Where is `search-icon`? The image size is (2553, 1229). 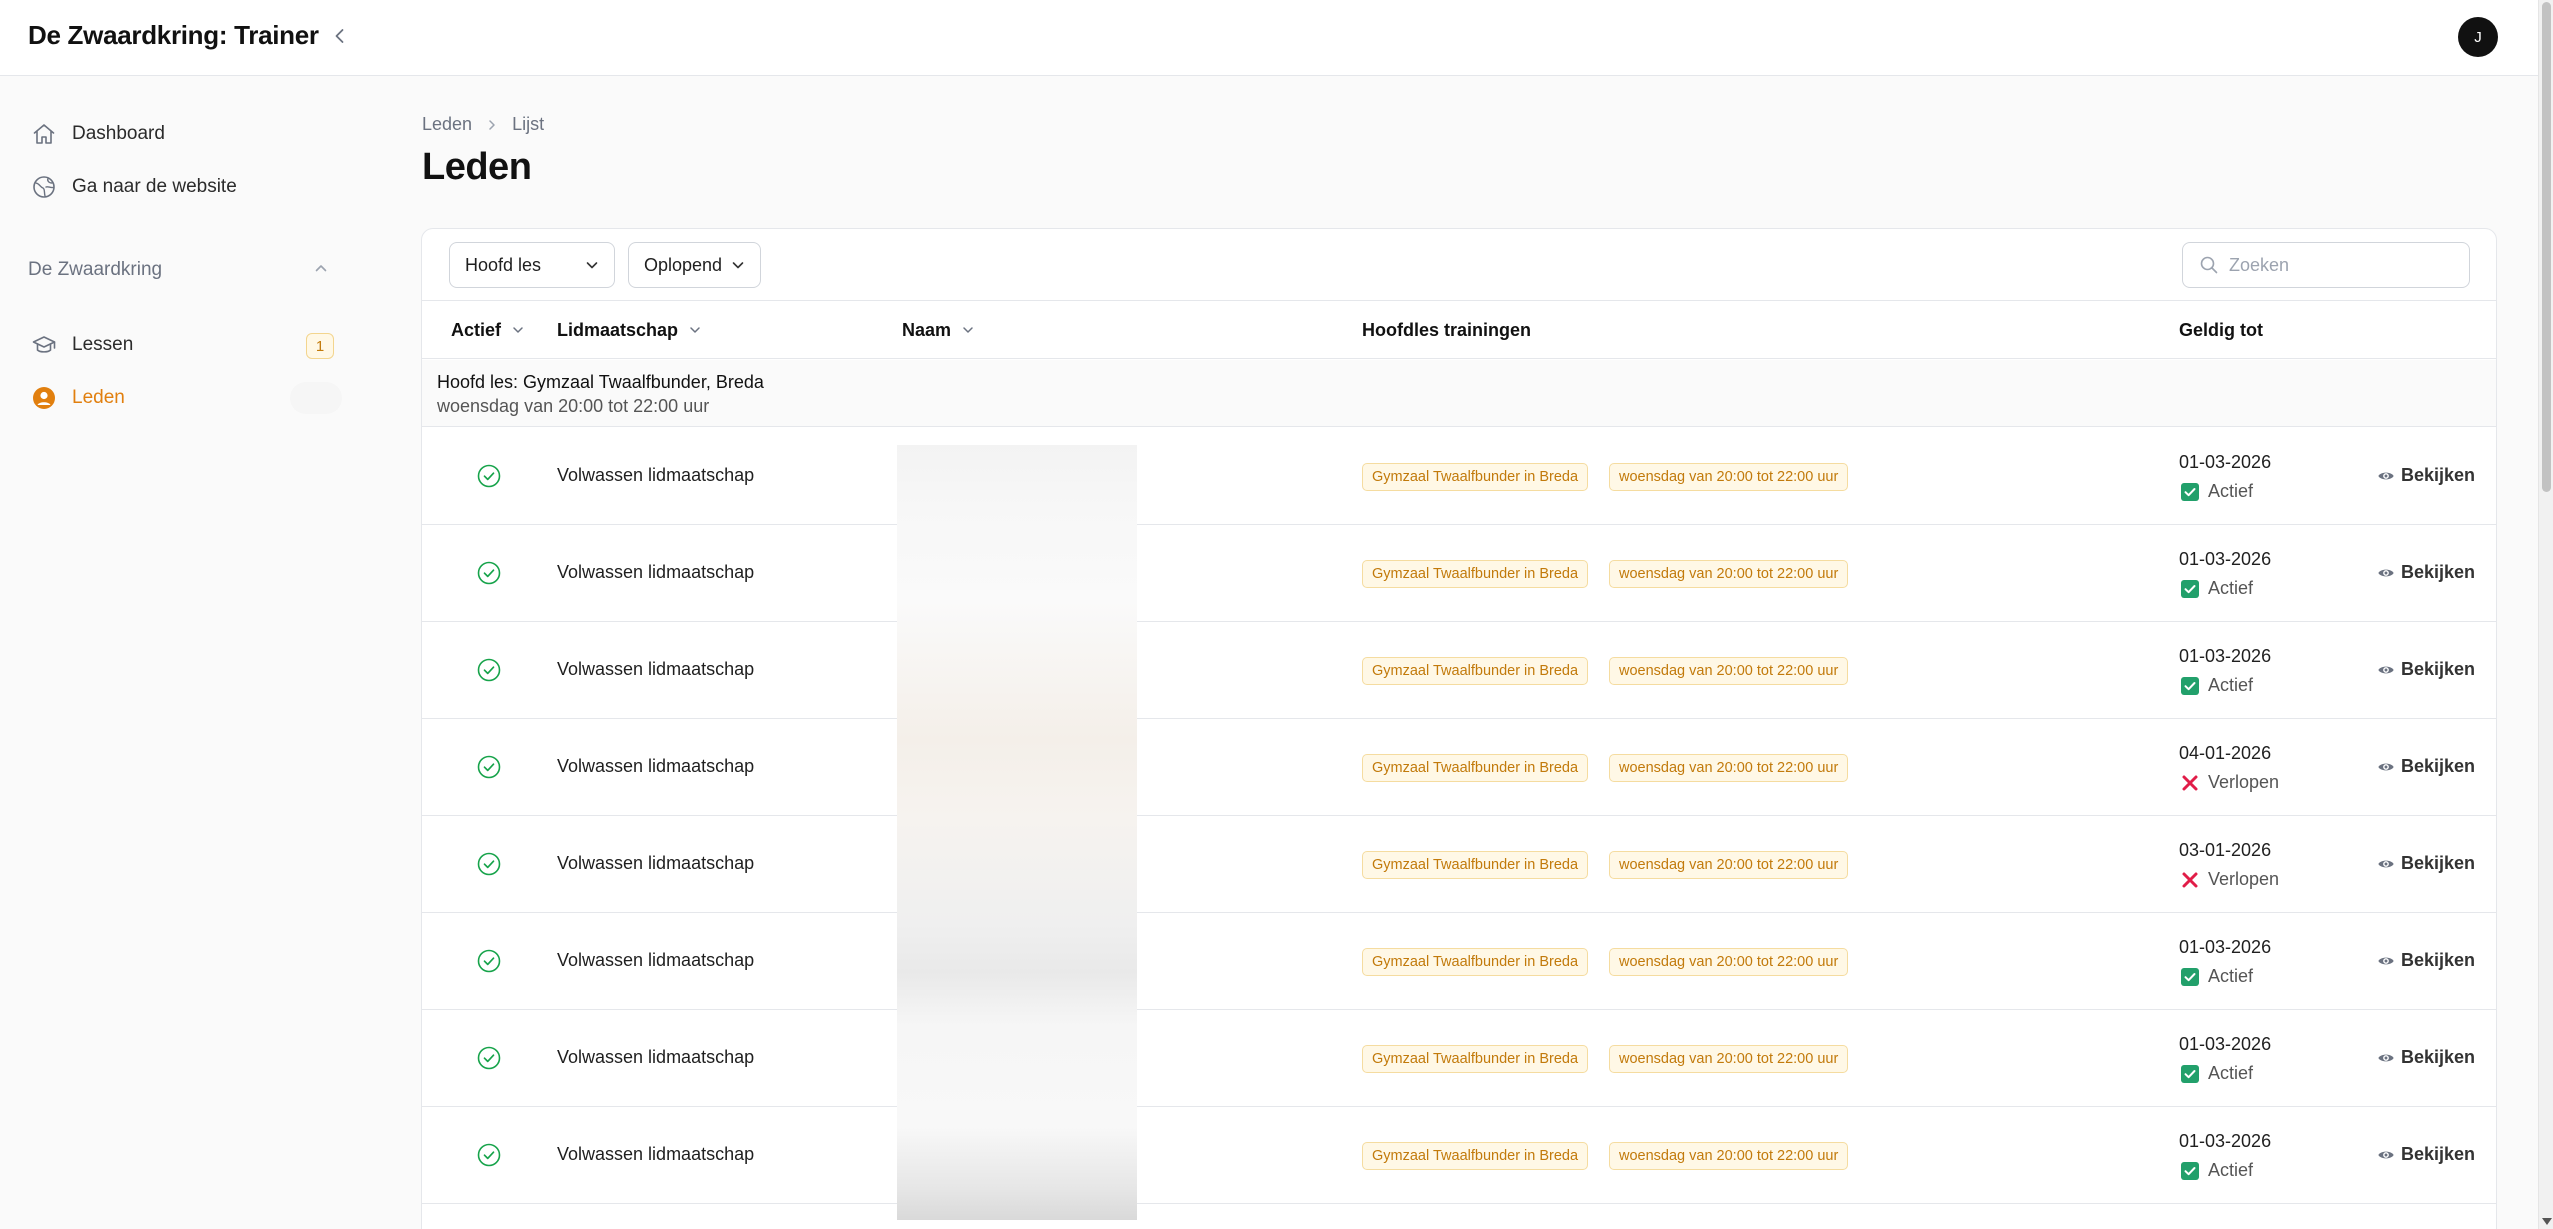 search-icon is located at coordinates (2209, 267).